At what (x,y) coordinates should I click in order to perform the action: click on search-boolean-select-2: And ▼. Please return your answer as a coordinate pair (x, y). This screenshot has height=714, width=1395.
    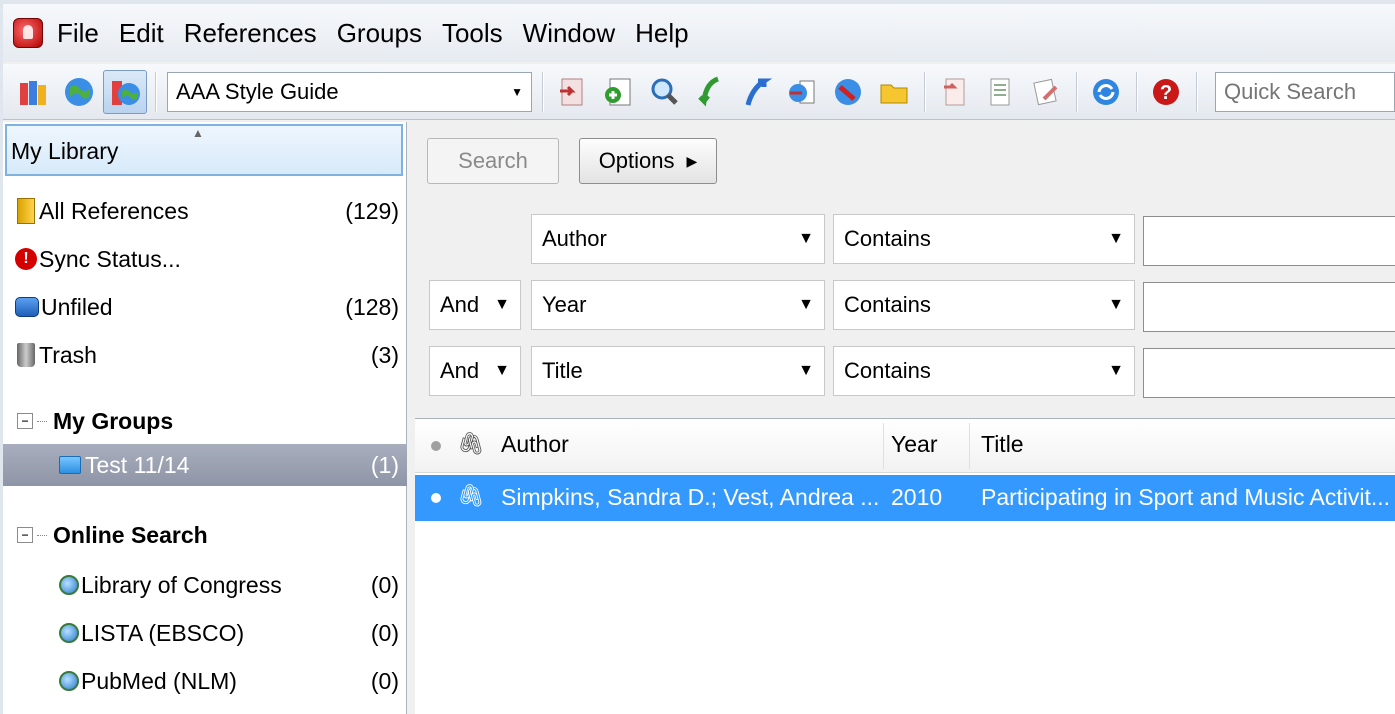
    Looking at the image, I should click on (475, 305).